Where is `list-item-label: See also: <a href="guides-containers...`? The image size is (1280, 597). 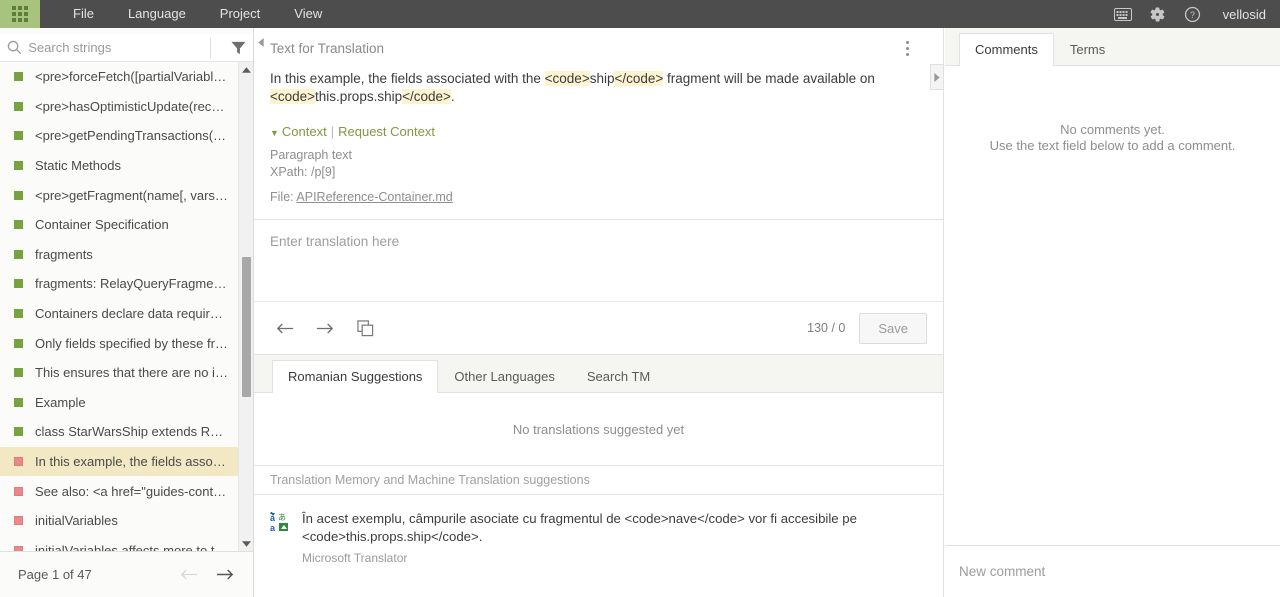
list-item-label: See also: <a href="guides-containers... is located at coordinates (131, 491).